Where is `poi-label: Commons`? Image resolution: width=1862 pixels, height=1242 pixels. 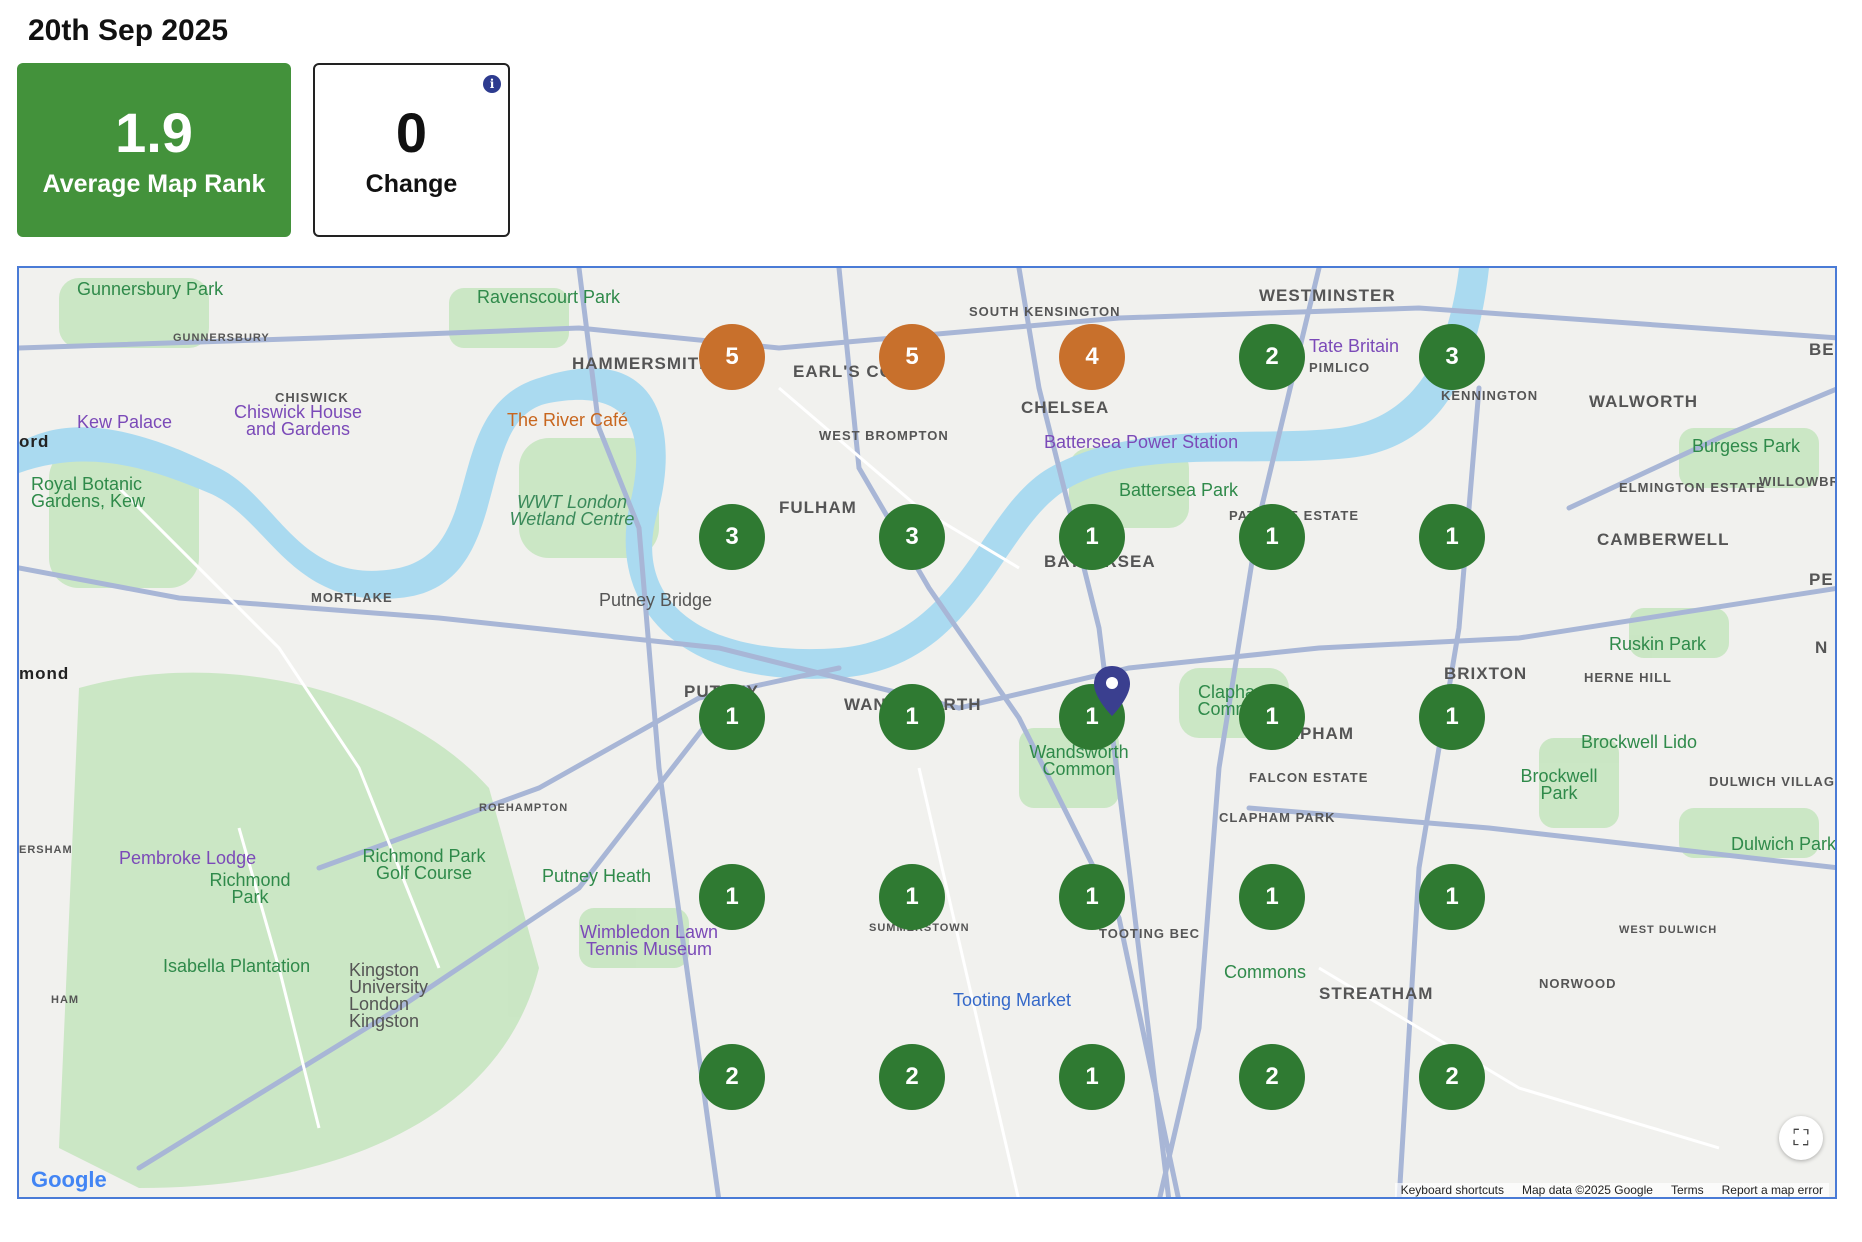 poi-label: Commons is located at coordinates (1265, 972).